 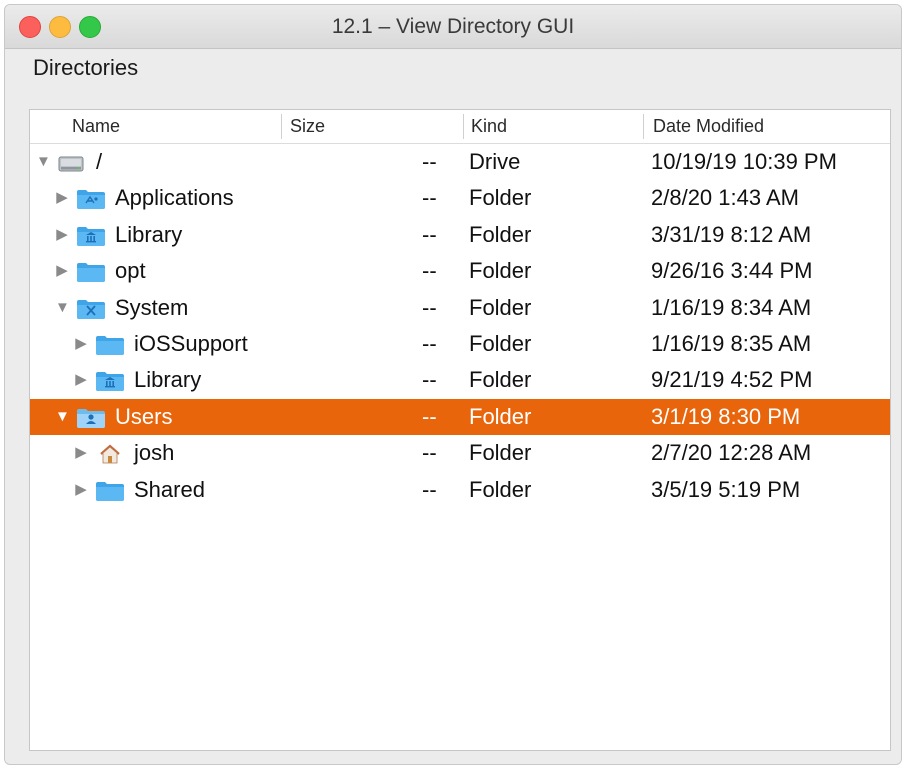 What do you see at coordinates (169, 489) in the screenshot?
I see `row-name: Shared` at bounding box center [169, 489].